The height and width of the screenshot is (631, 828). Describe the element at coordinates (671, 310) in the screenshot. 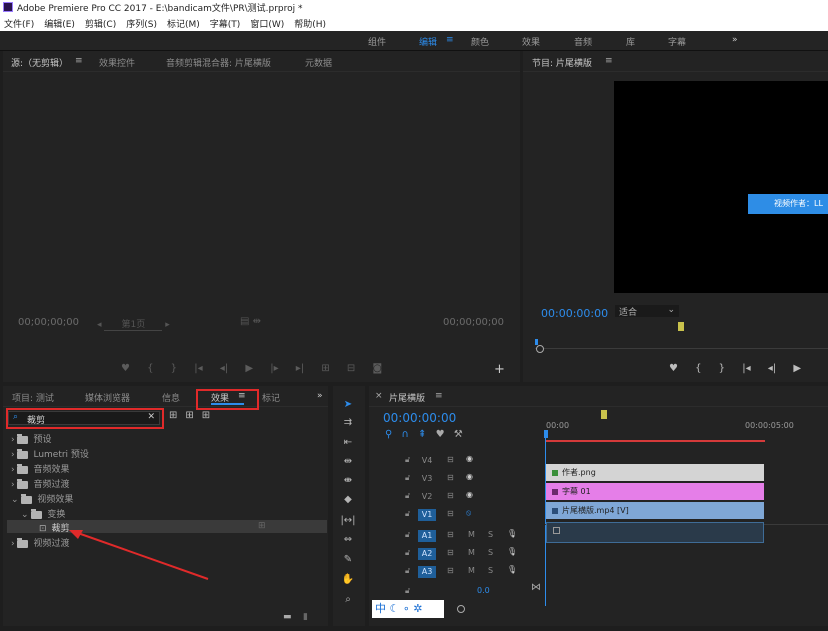

I see `chevron-down-icon: ⌄` at that location.